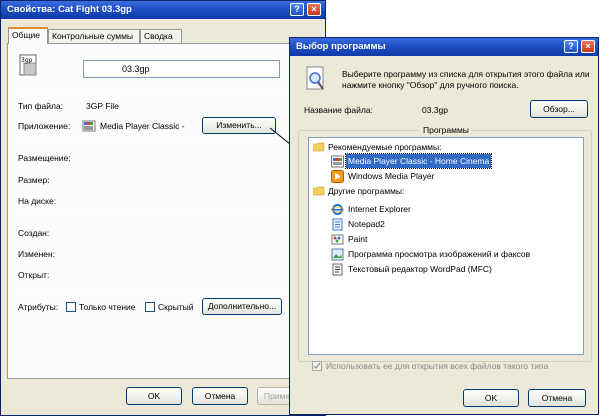 The image size is (600, 416). Describe the element at coordinates (366, 224) in the screenshot. I see `program-item-label: Notepad2` at that location.